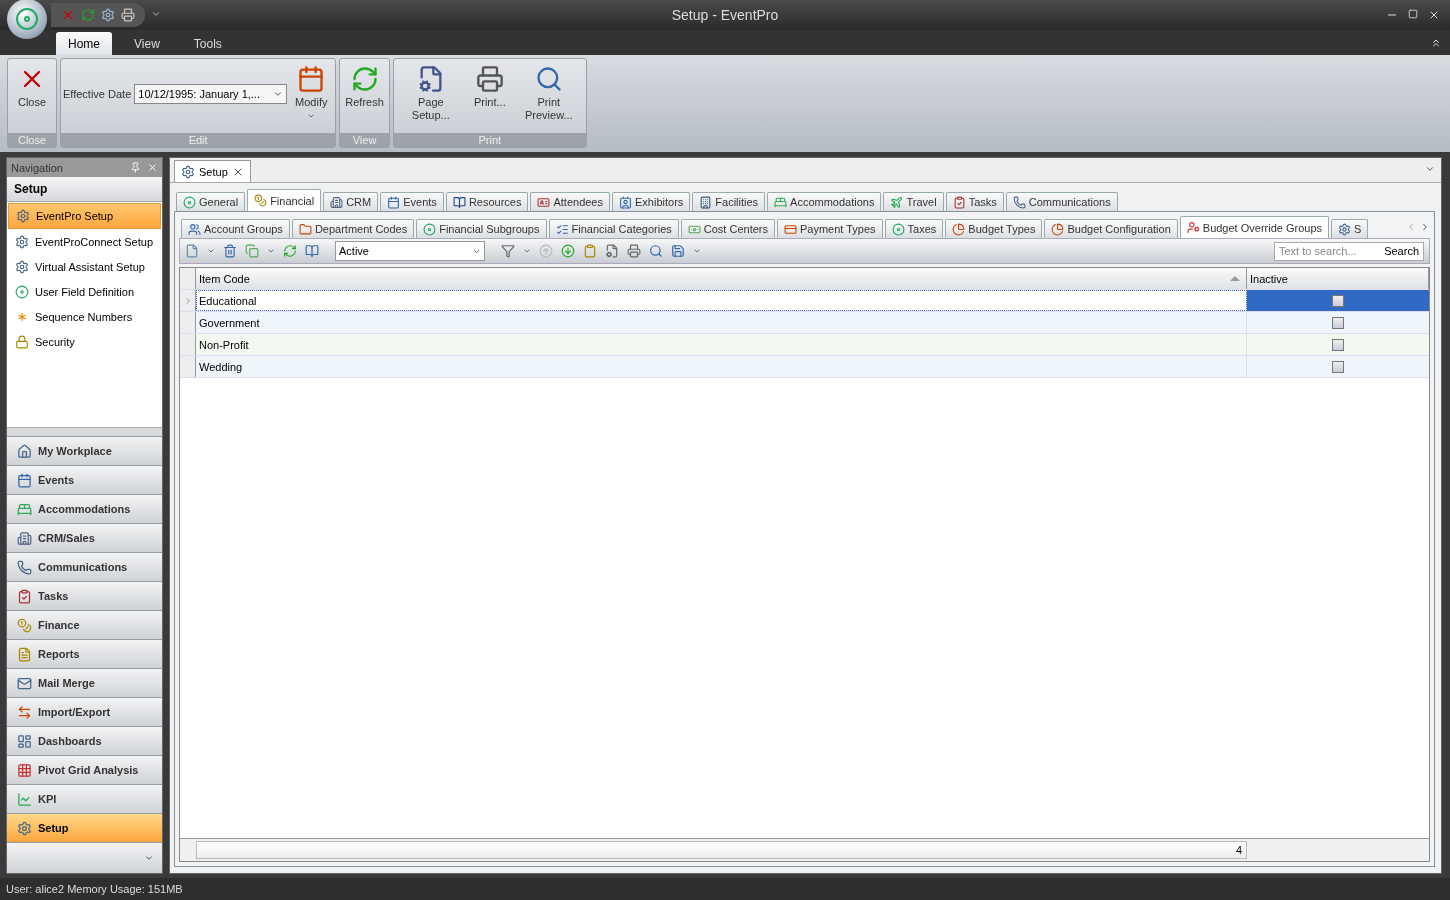 The width and height of the screenshot is (1450, 900). I want to click on nav-button: Pivot Grid Analysis, so click(84, 769).